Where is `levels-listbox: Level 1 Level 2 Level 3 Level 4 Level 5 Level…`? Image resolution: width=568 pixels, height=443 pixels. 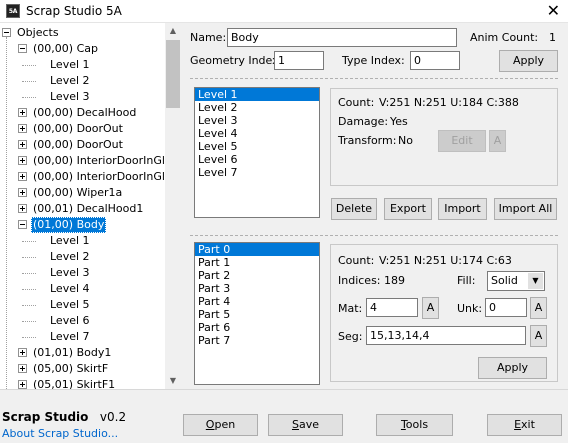
levels-listbox: Level 1 Level 2 Level 3 Level 4 Level 5 Level… is located at coordinates (257, 152).